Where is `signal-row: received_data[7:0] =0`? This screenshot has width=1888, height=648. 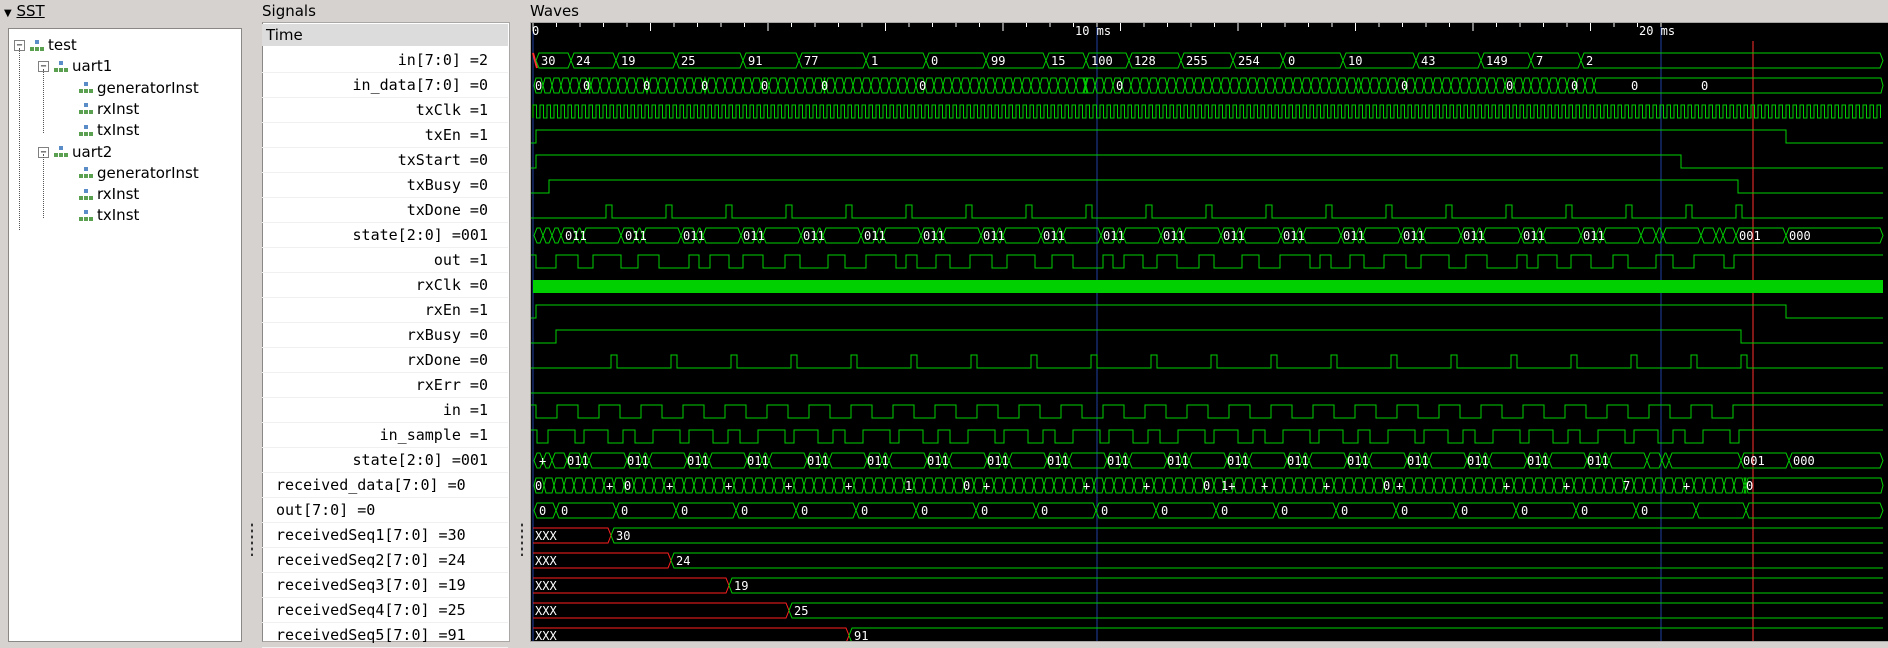 signal-row: received_data[7:0] =0 is located at coordinates (385, 485).